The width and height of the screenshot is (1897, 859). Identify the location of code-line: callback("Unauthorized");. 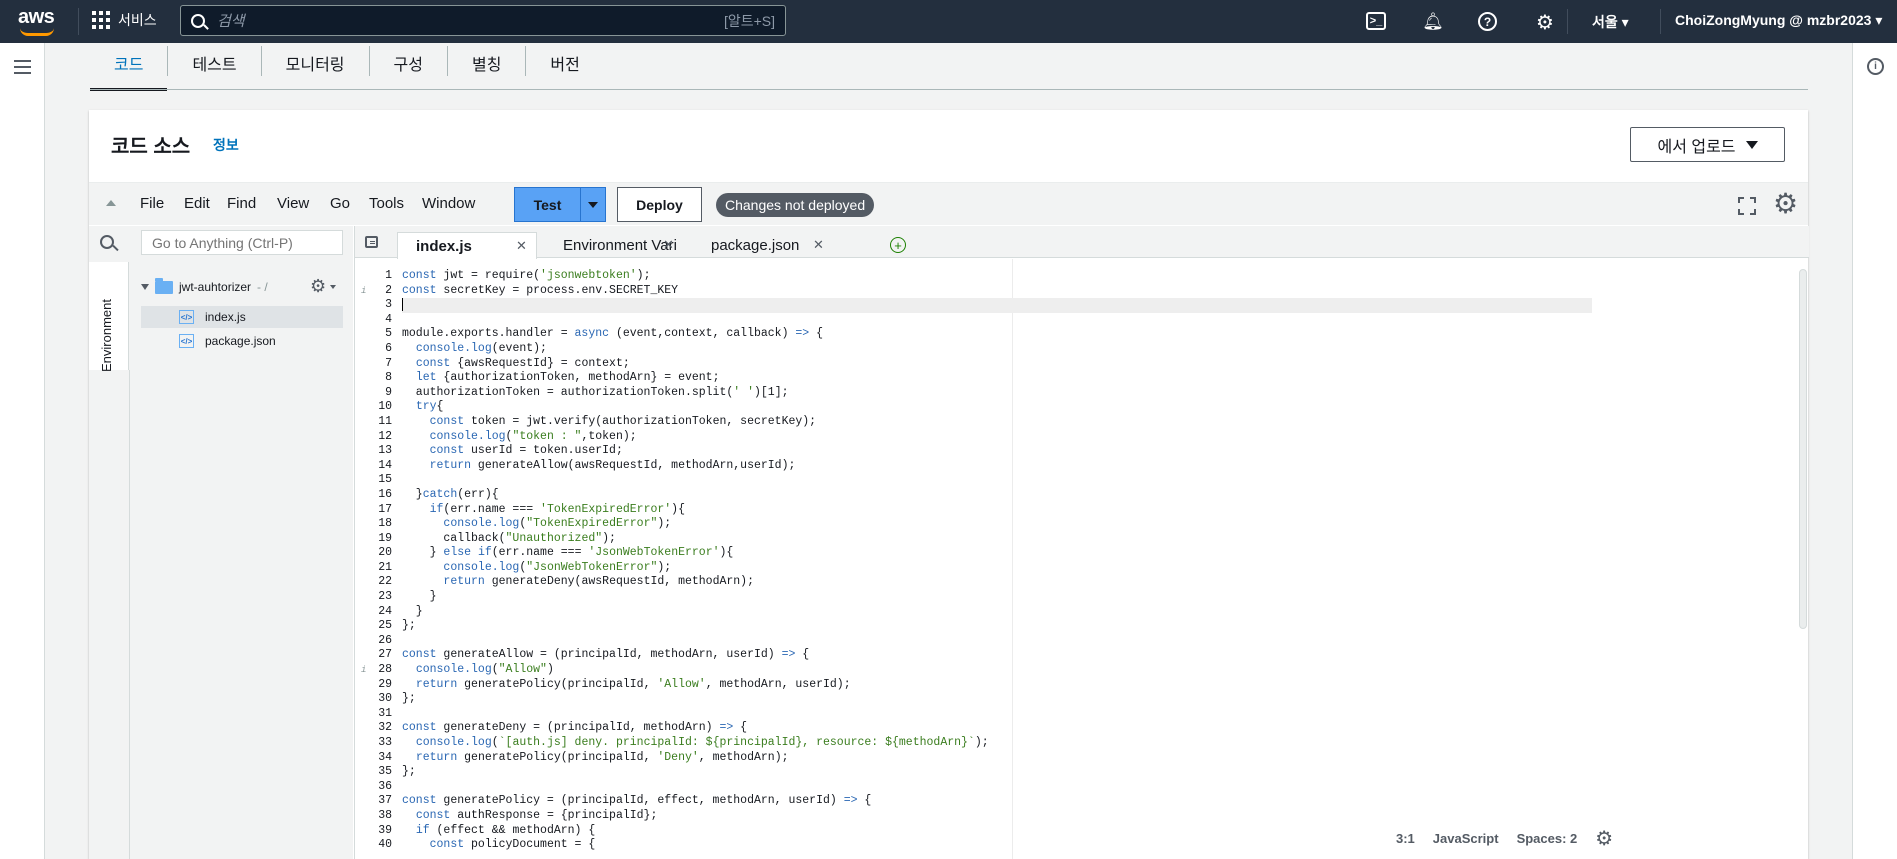
(997, 539).